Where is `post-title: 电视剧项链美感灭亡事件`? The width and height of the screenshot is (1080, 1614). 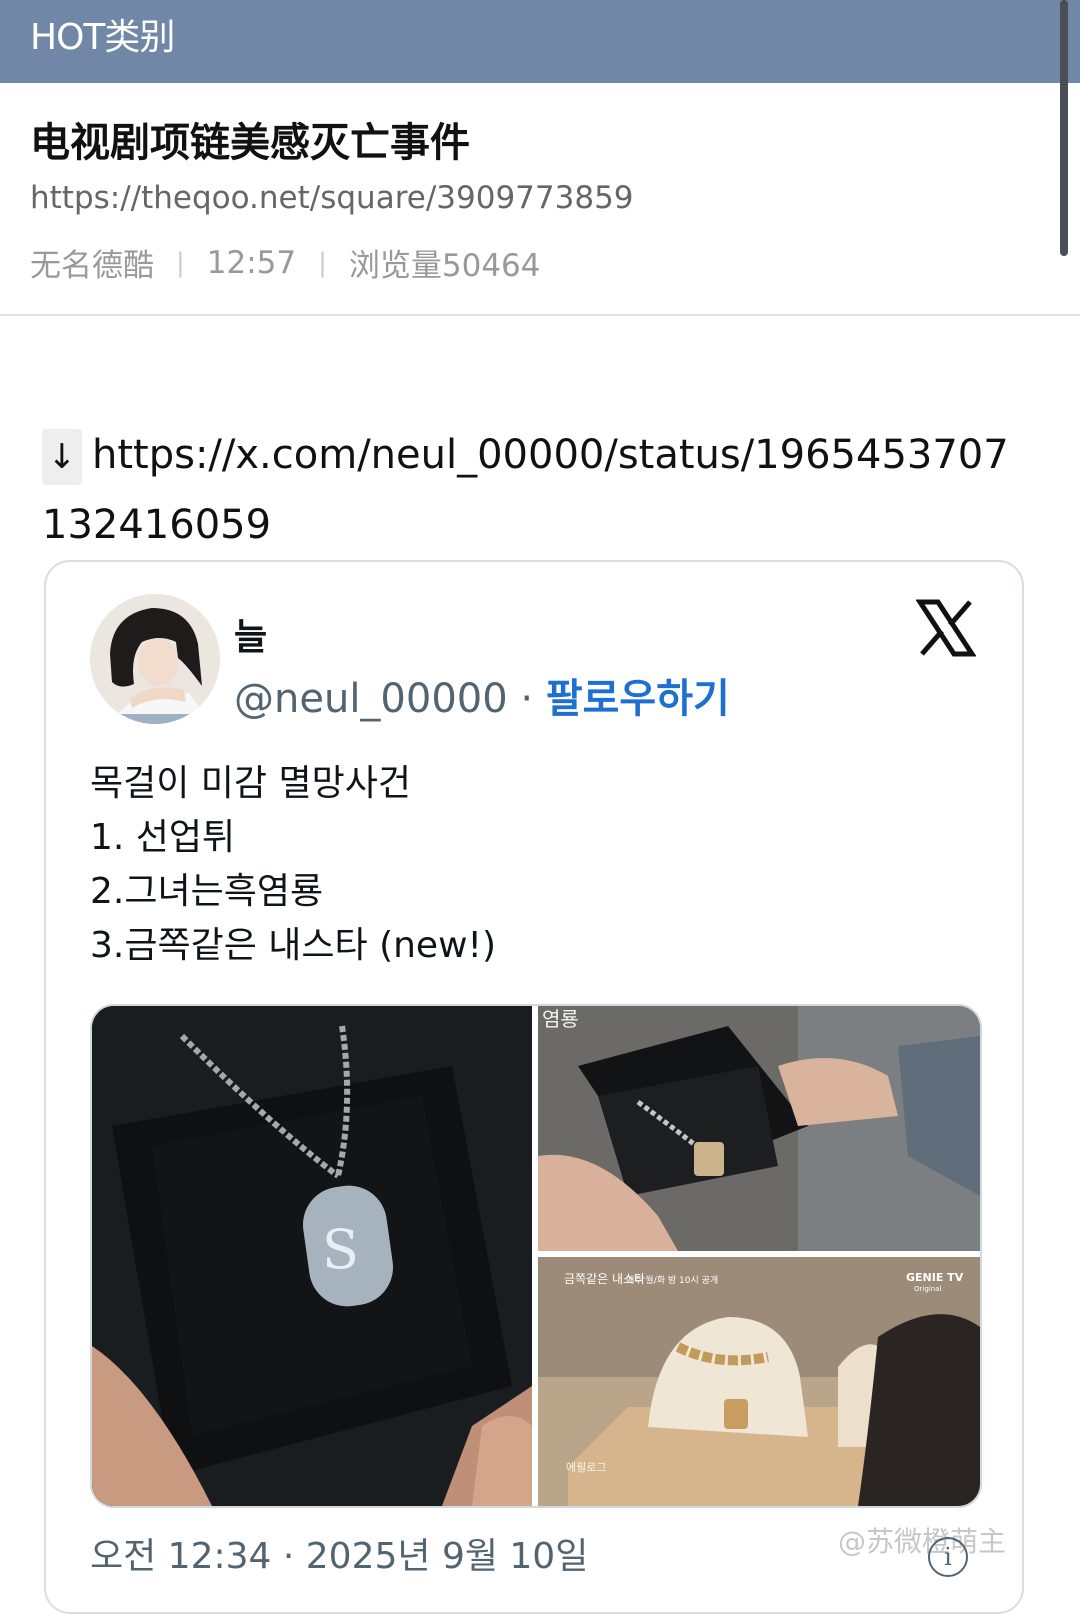 post-title: 电视剧项链美感灭亡事件 is located at coordinates (250, 143).